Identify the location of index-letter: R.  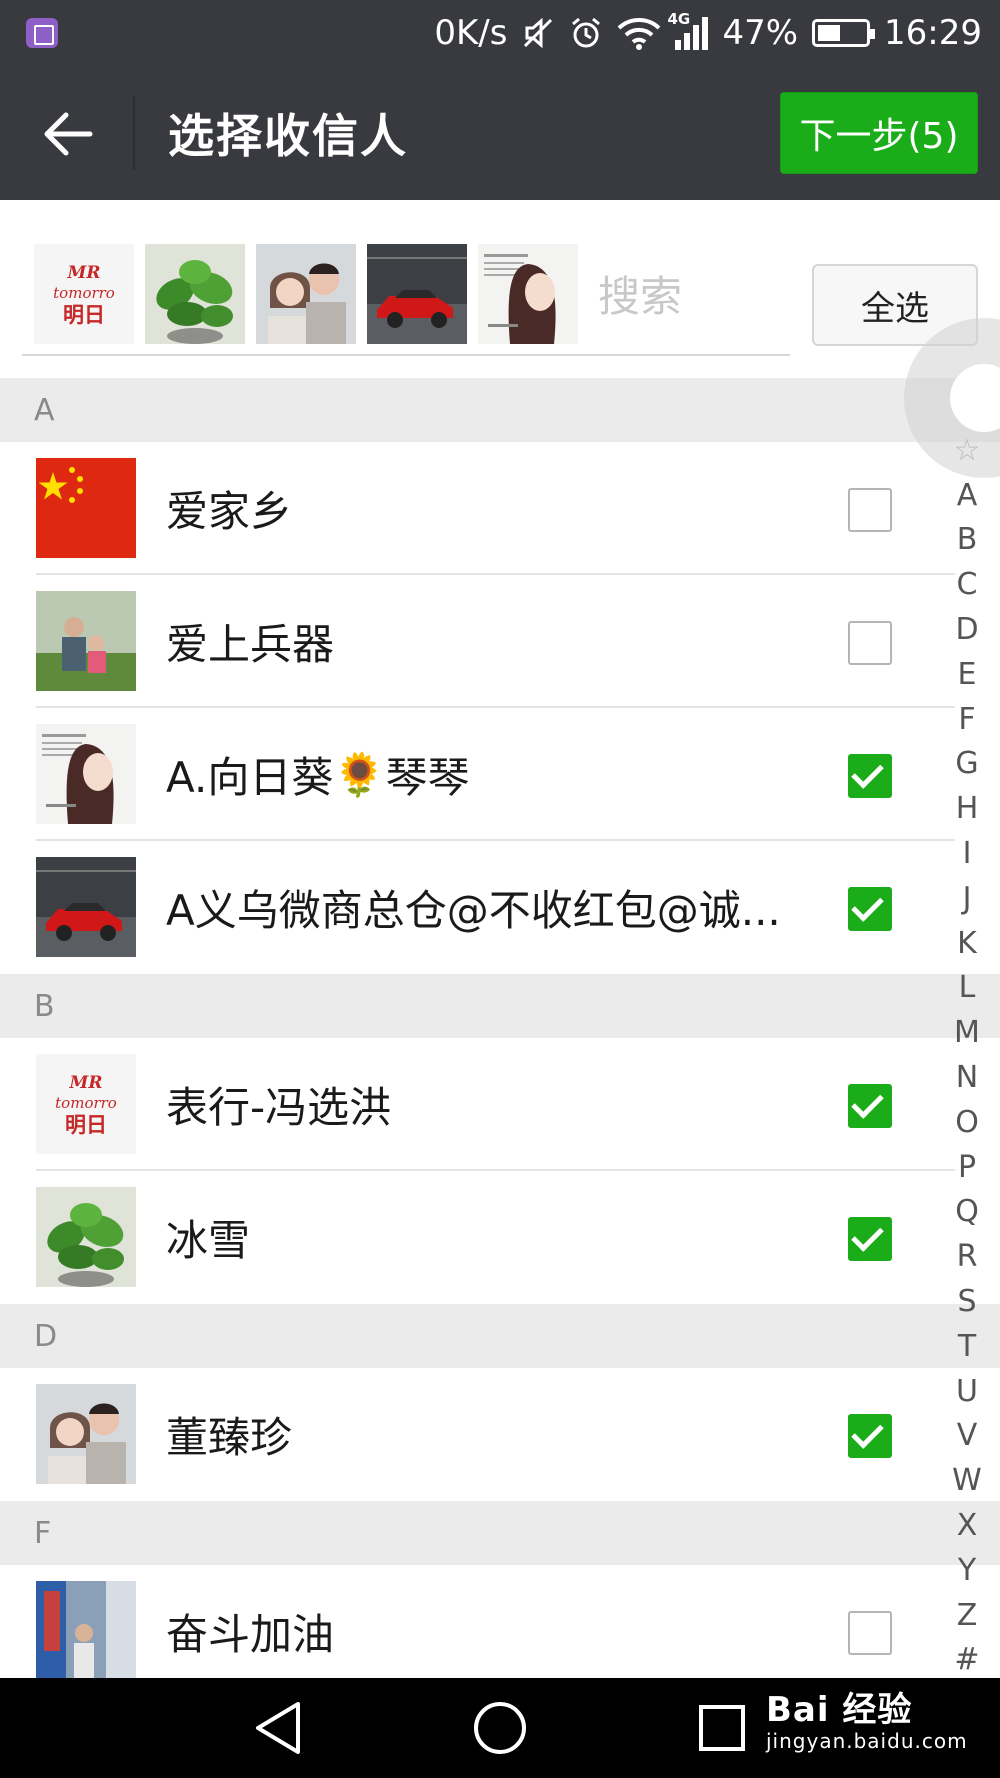
(967, 1256).